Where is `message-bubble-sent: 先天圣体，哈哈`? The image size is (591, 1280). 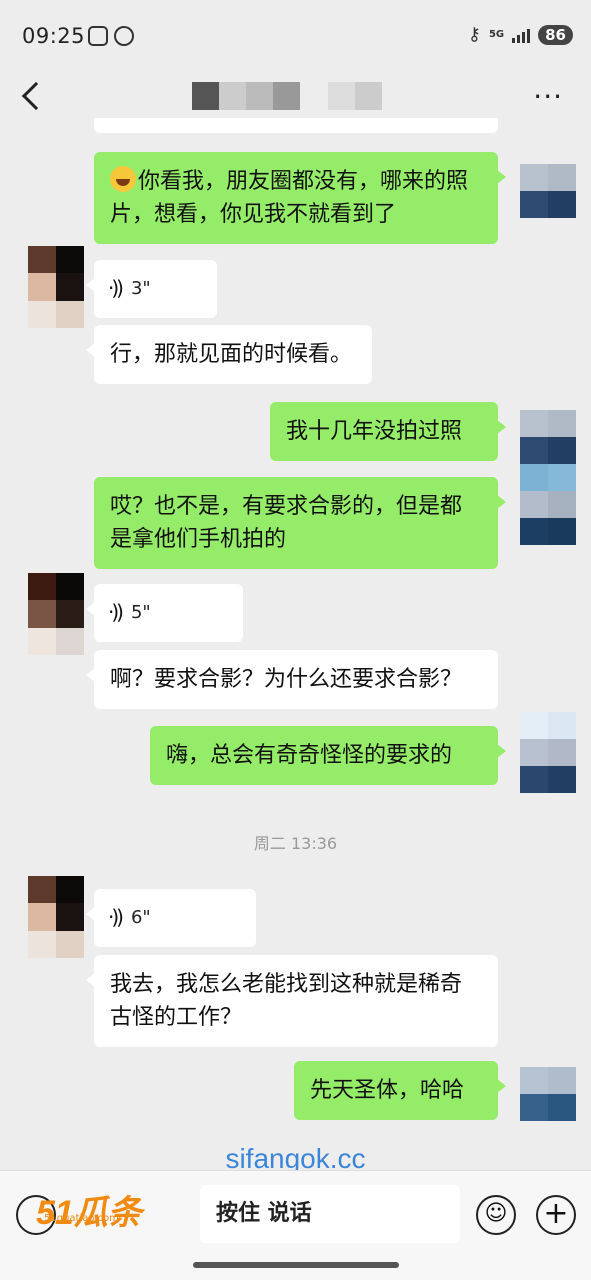
message-bubble-sent: 先天圣体，哈哈 is located at coordinates (400, 1090).